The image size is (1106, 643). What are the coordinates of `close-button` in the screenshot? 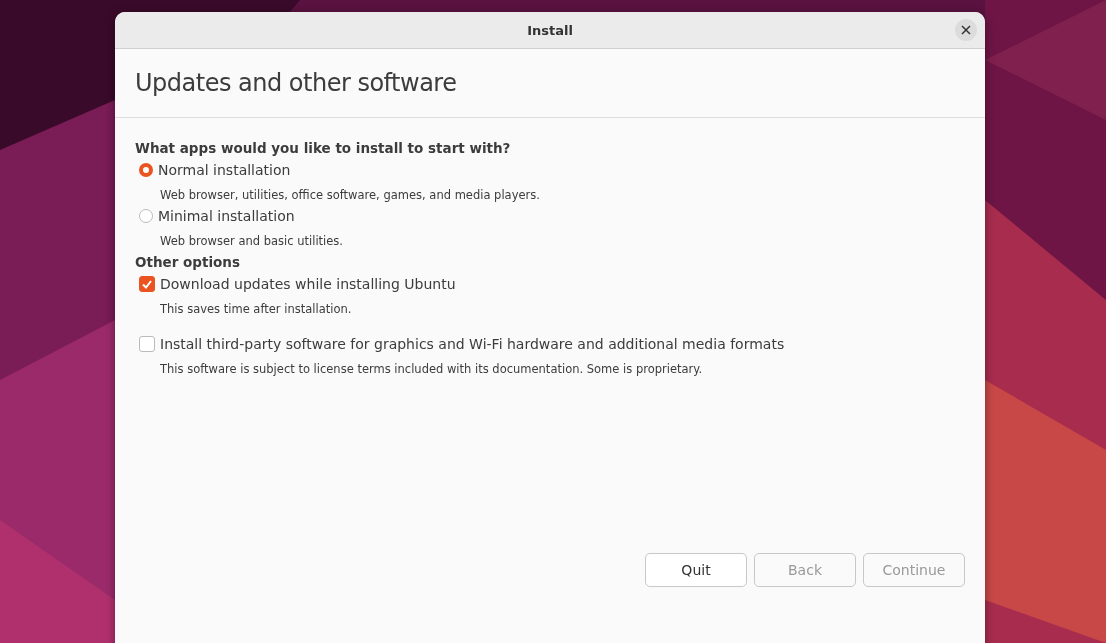 It's located at (966, 30).